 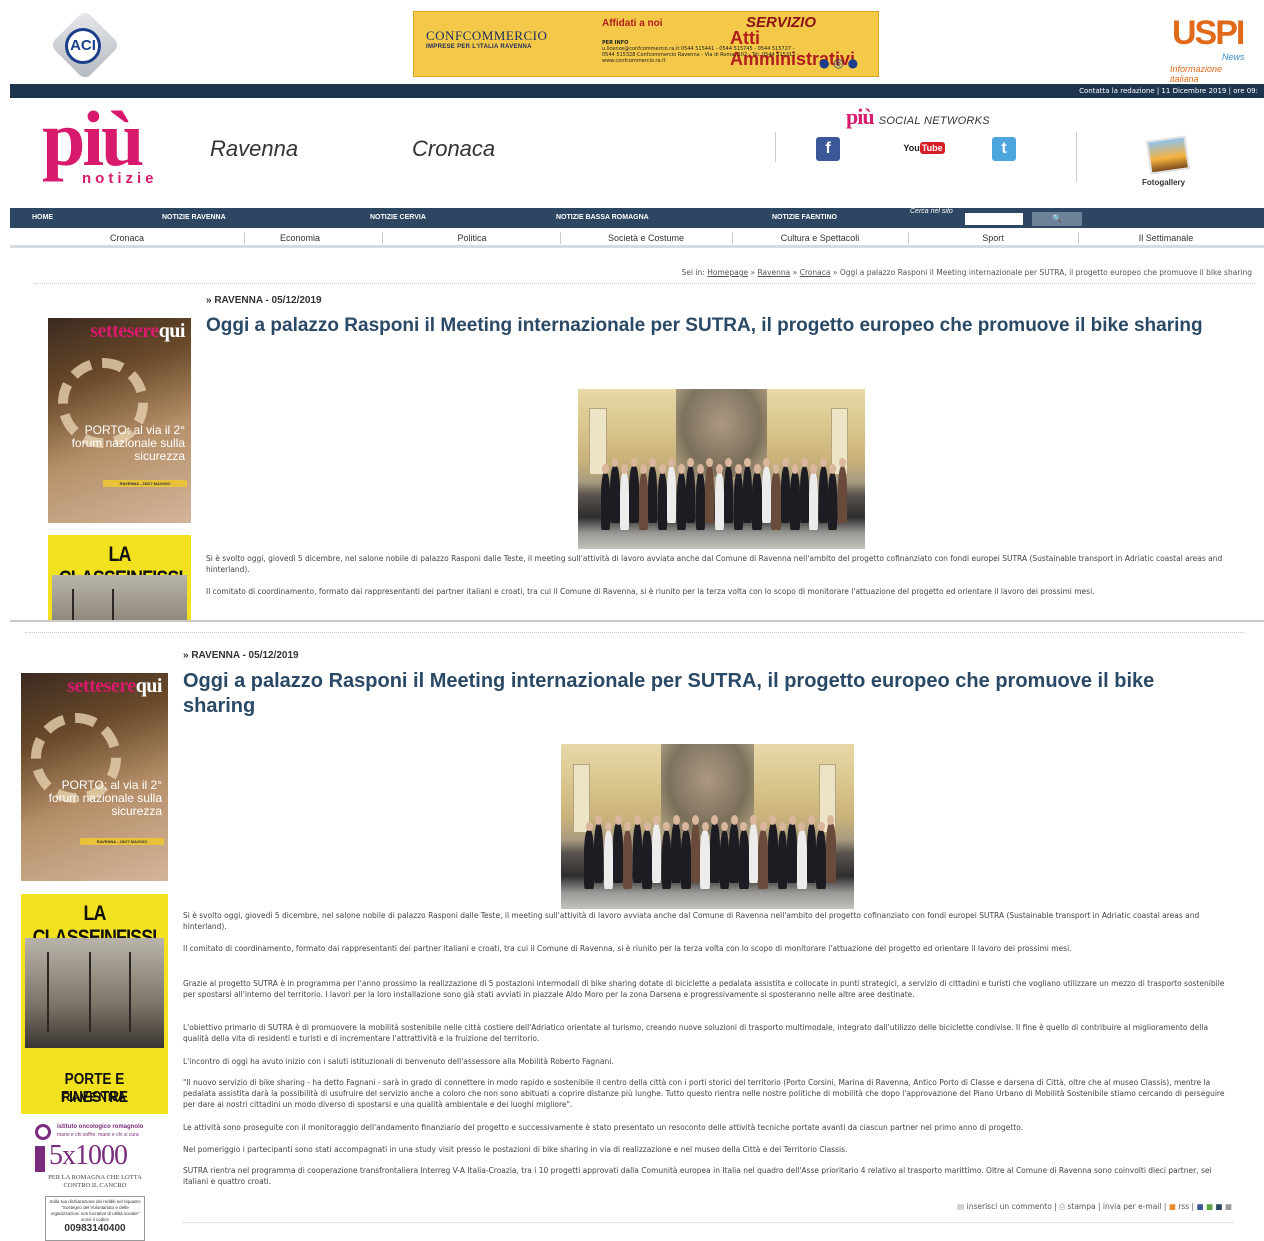 I want to click on share-icon: ■, so click(x=1209, y=1206).